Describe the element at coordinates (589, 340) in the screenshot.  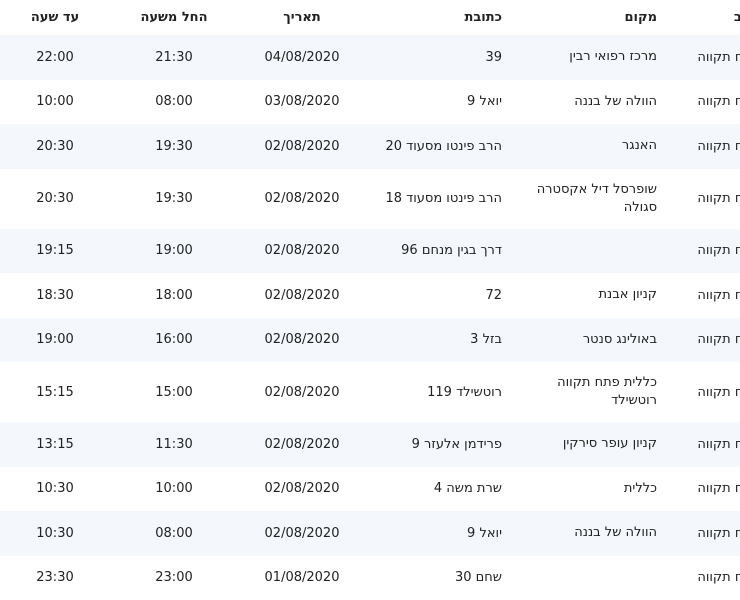
I see `cell-place: באולינג סנטר` at that location.